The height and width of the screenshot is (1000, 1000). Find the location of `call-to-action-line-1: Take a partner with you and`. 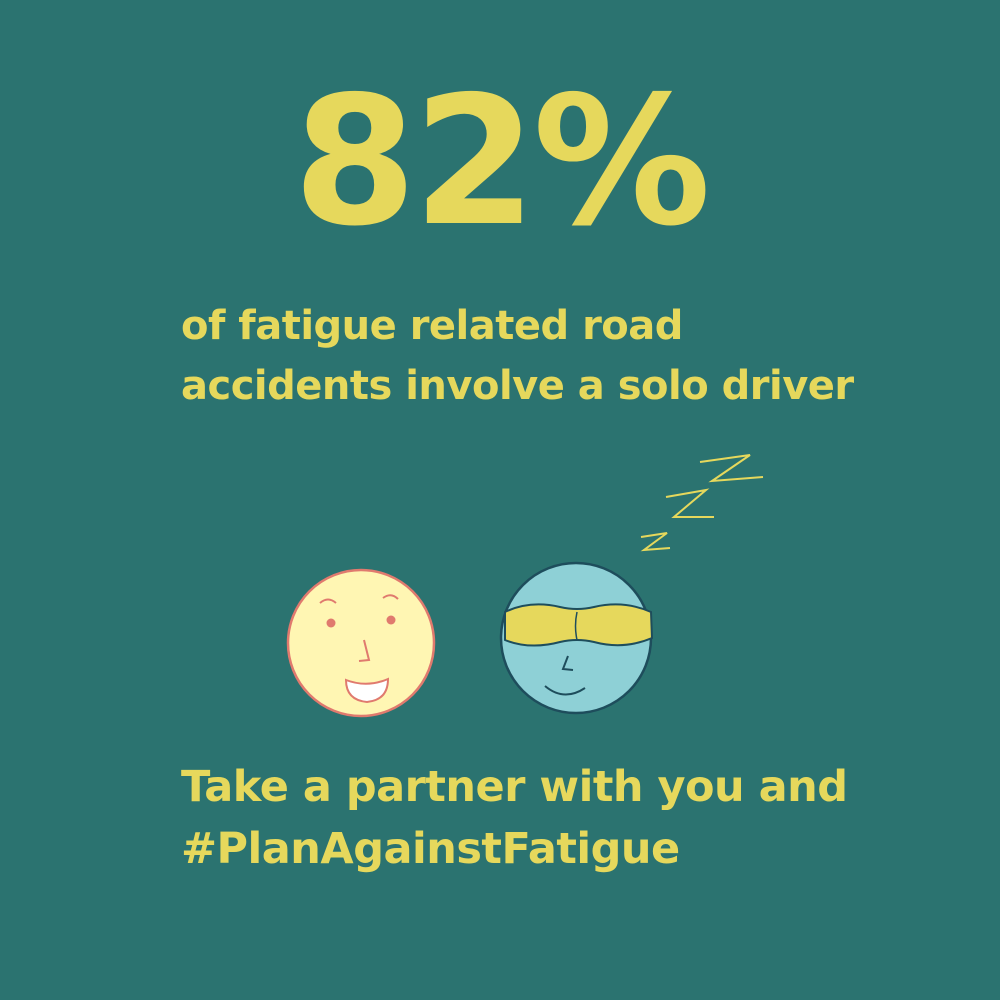

call-to-action-line-1: Take a partner with you and is located at coordinates (514, 787).